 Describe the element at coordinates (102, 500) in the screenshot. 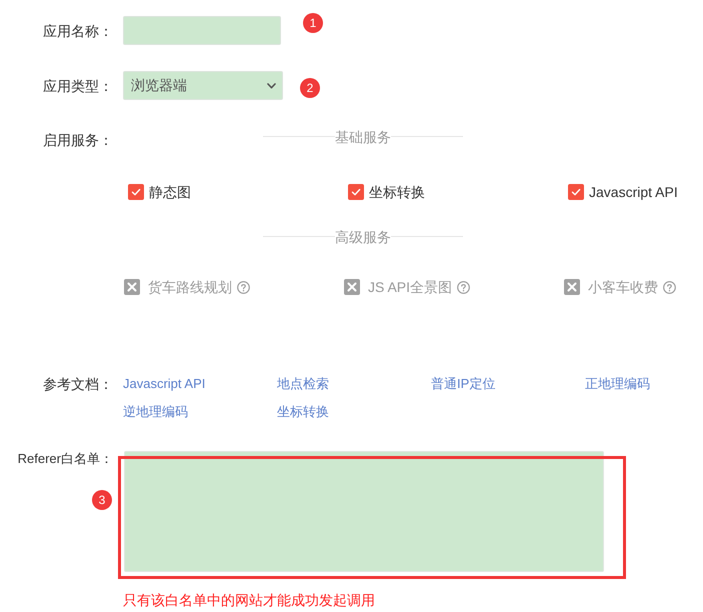

I see `number-badge: 3` at that location.